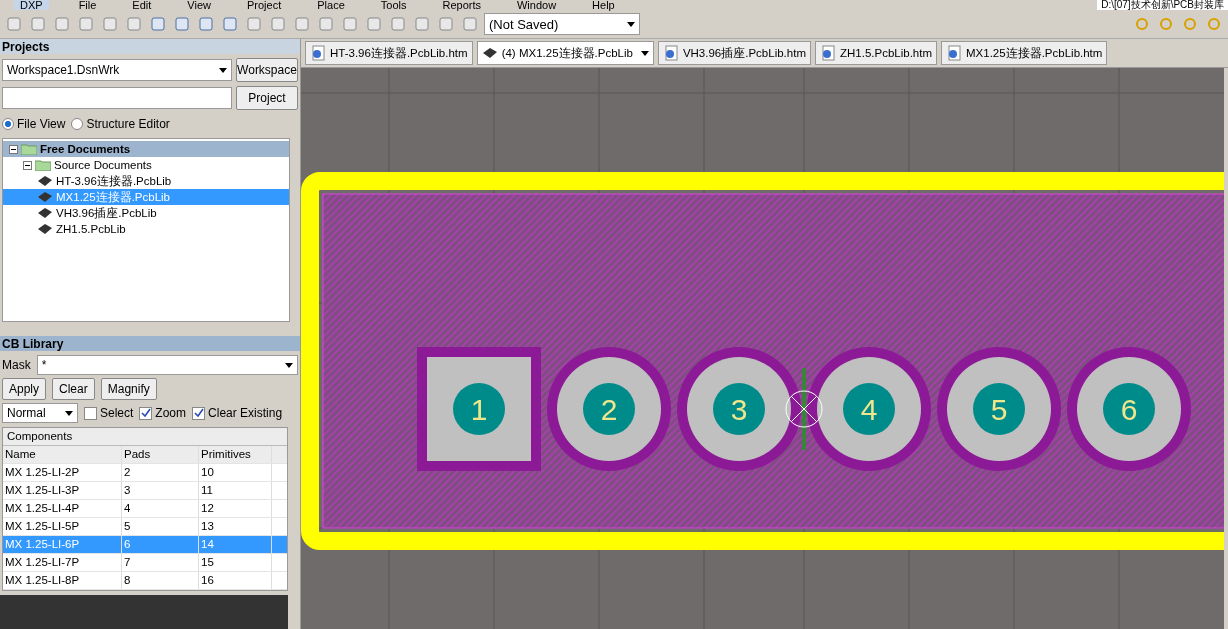 This screenshot has height=629, width=1228. Describe the element at coordinates (103, 165) in the screenshot. I see `tree-label: Source Documents` at that location.